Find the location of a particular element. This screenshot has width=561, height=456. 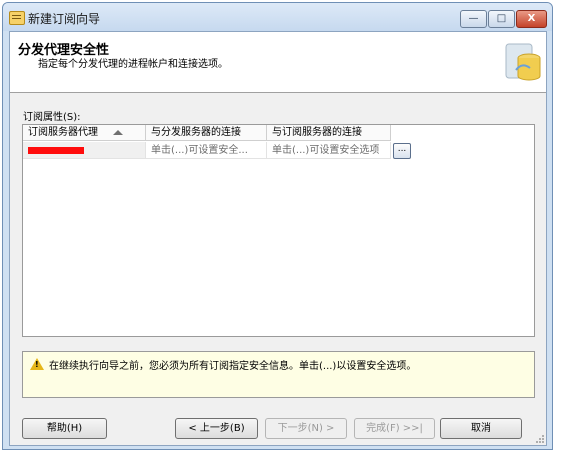

maximize-button: □ is located at coordinates (501, 19).